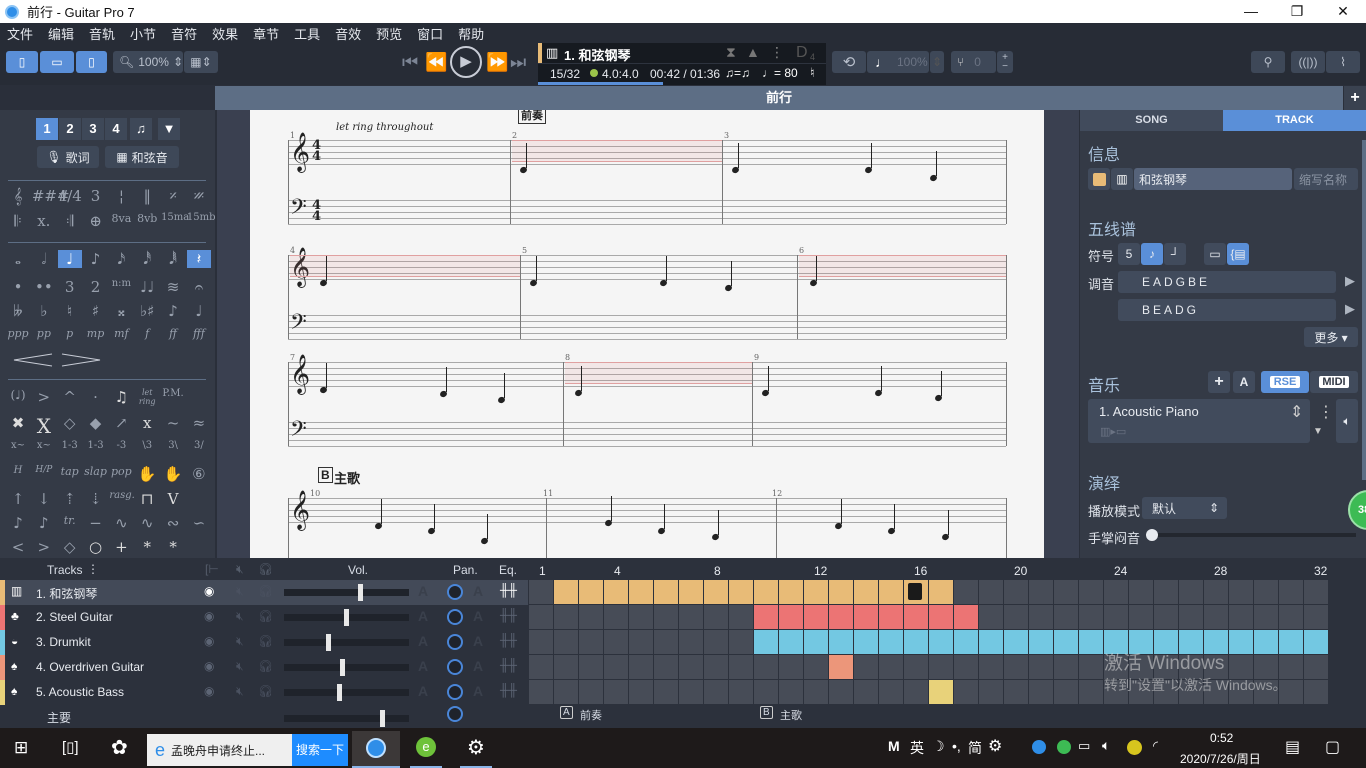 This screenshot has height=768, width=1366. Describe the element at coordinates (518, 62) in the screenshot. I see `last-bar-button: ⏭` at that location.